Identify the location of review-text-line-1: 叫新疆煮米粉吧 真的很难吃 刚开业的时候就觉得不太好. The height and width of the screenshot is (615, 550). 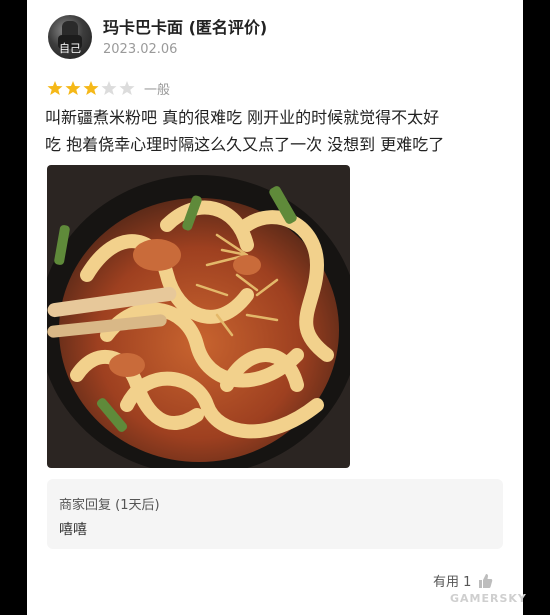
(242, 117).